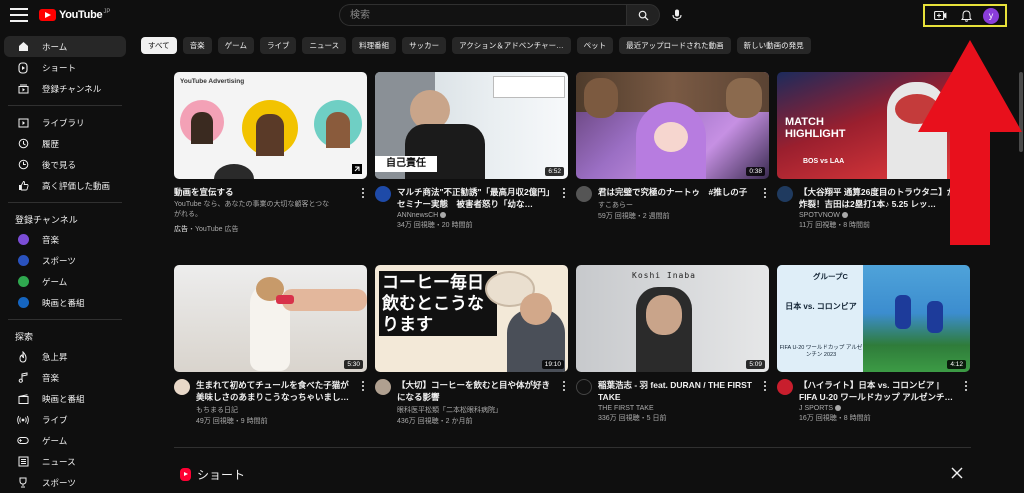 Image resolution: width=1024 pixels, height=493 pixels. Describe the element at coordinates (197, 45) in the screenshot. I see `chip-music: 音楽` at that location.